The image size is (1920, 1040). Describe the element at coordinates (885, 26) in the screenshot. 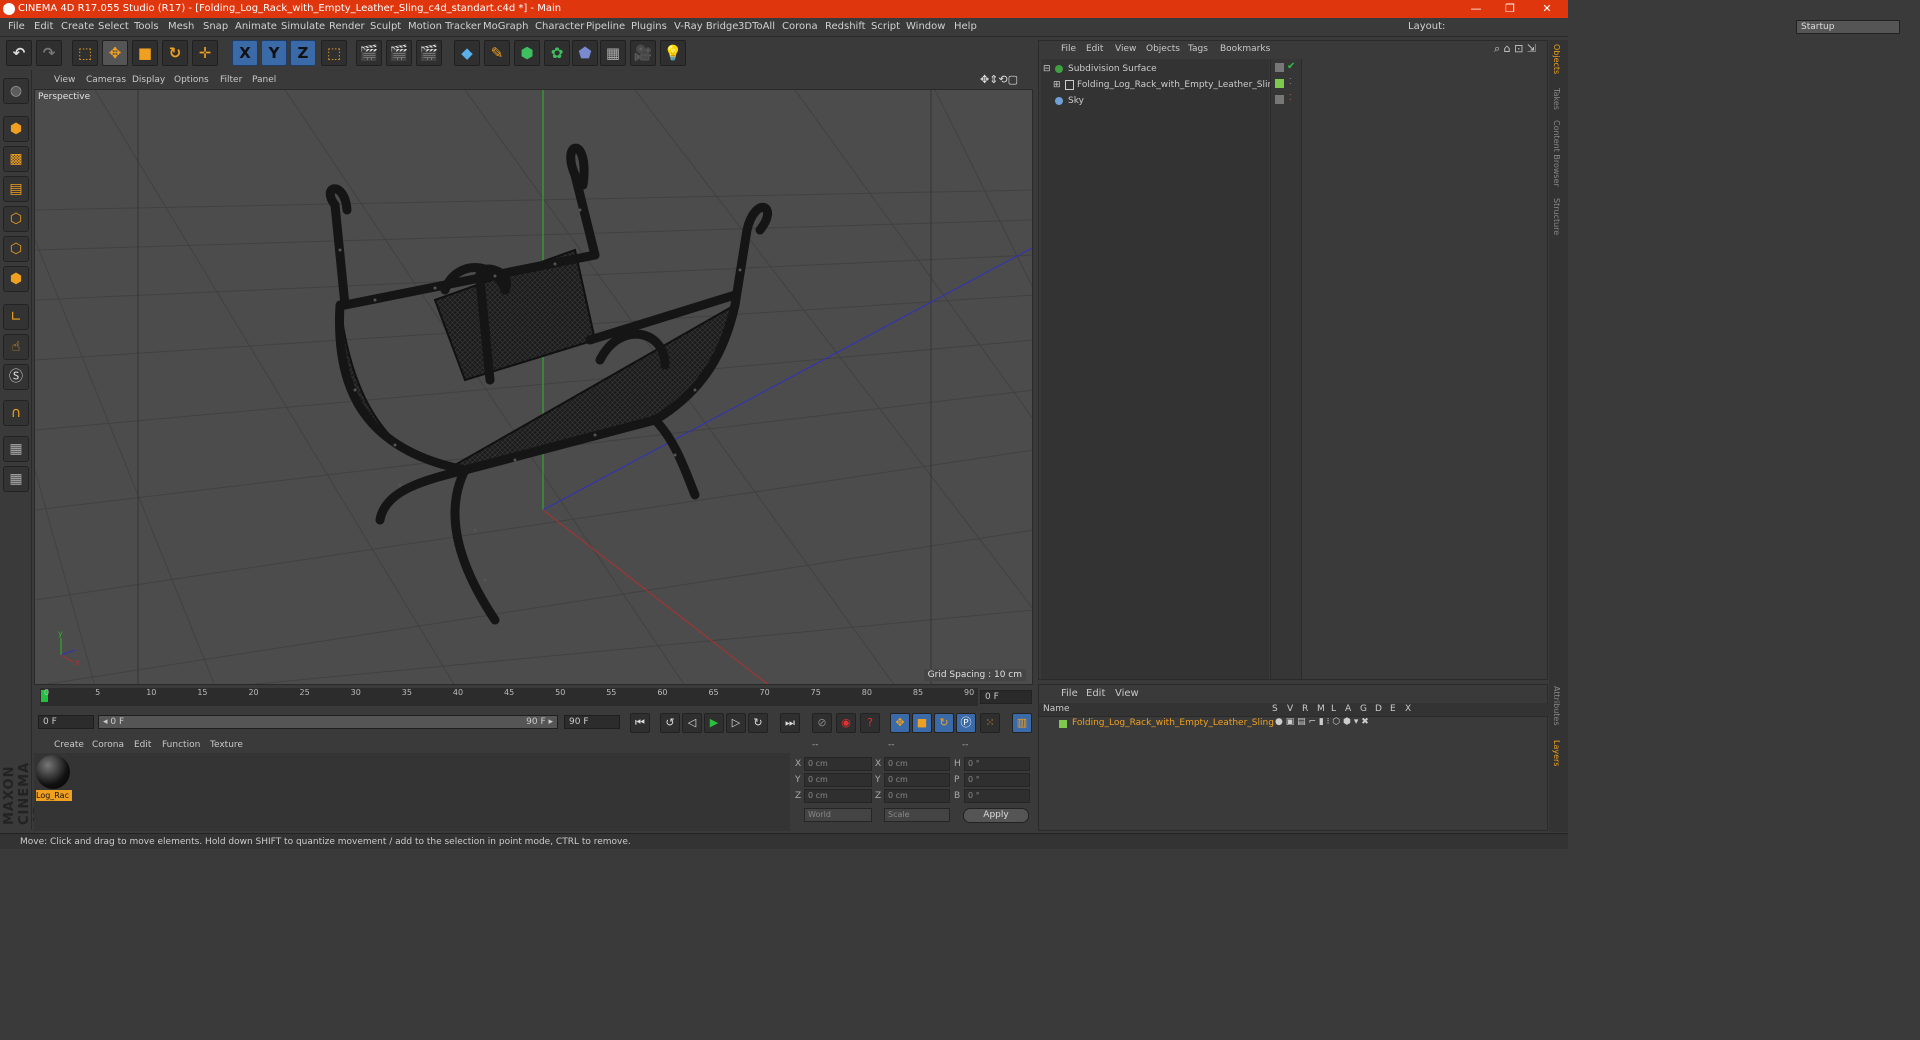

I see `menu-script: Script` at that location.